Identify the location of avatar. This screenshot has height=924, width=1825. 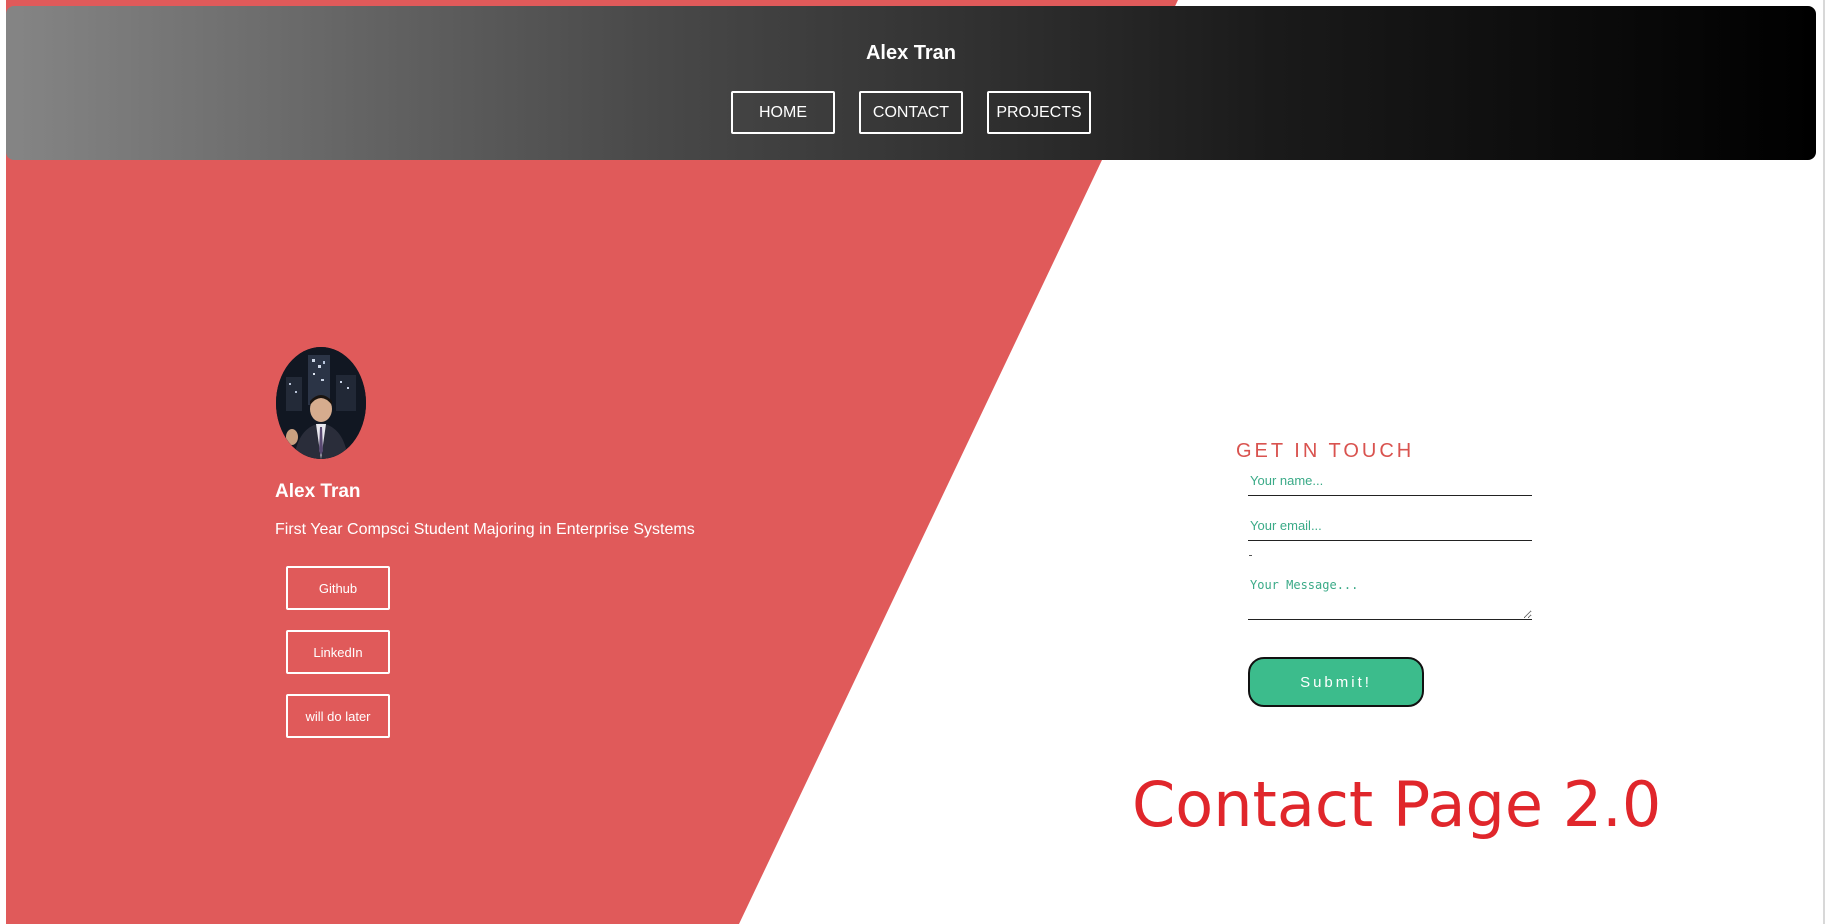
(321, 403).